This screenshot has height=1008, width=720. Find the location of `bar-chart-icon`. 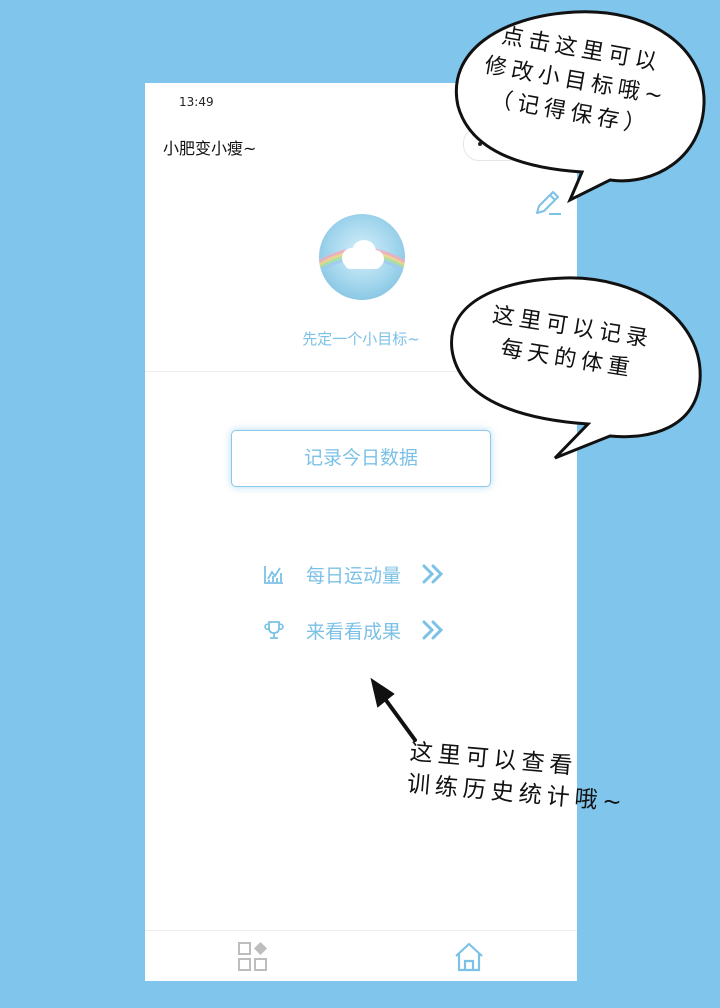

bar-chart-icon is located at coordinates (273, 575).